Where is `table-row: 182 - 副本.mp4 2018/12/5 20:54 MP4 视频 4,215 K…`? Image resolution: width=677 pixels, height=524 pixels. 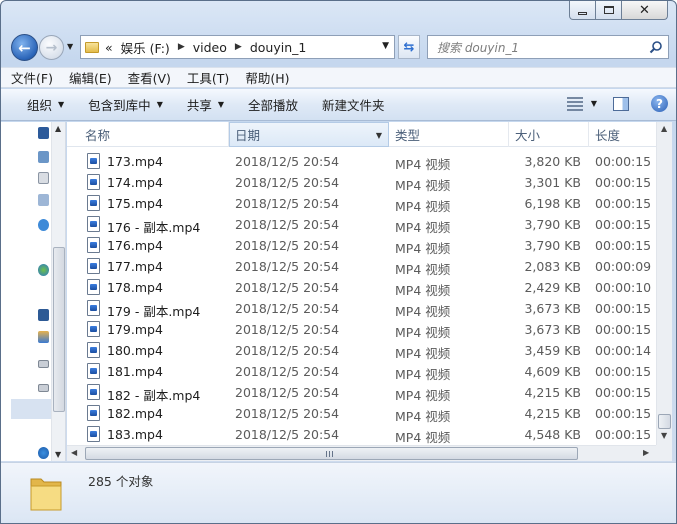
table-row: 182 - 副本.mp4 2018/12/5 20:54 MP4 视频 4,215 K… is located at coordinates (361, 392).